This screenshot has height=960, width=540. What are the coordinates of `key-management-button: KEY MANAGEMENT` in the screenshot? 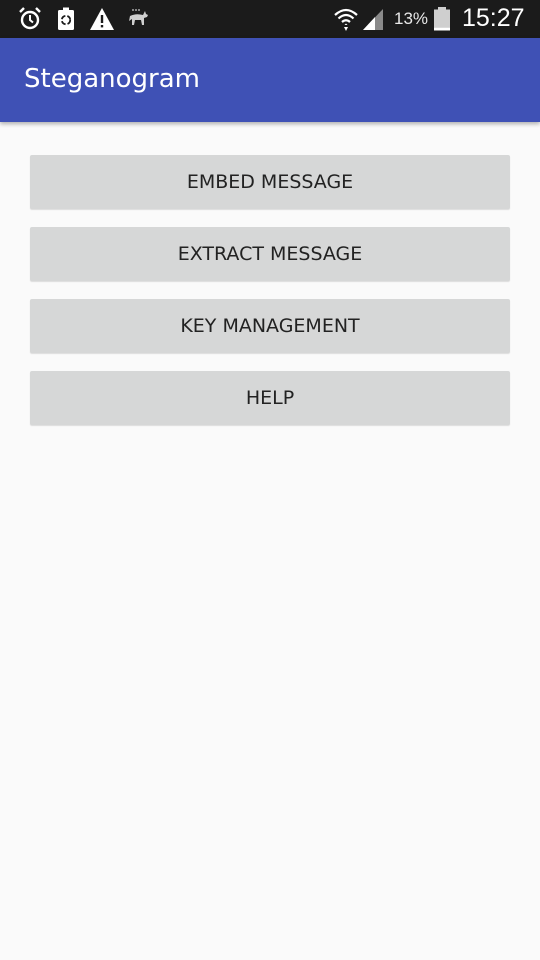 It's located at (270, 326).